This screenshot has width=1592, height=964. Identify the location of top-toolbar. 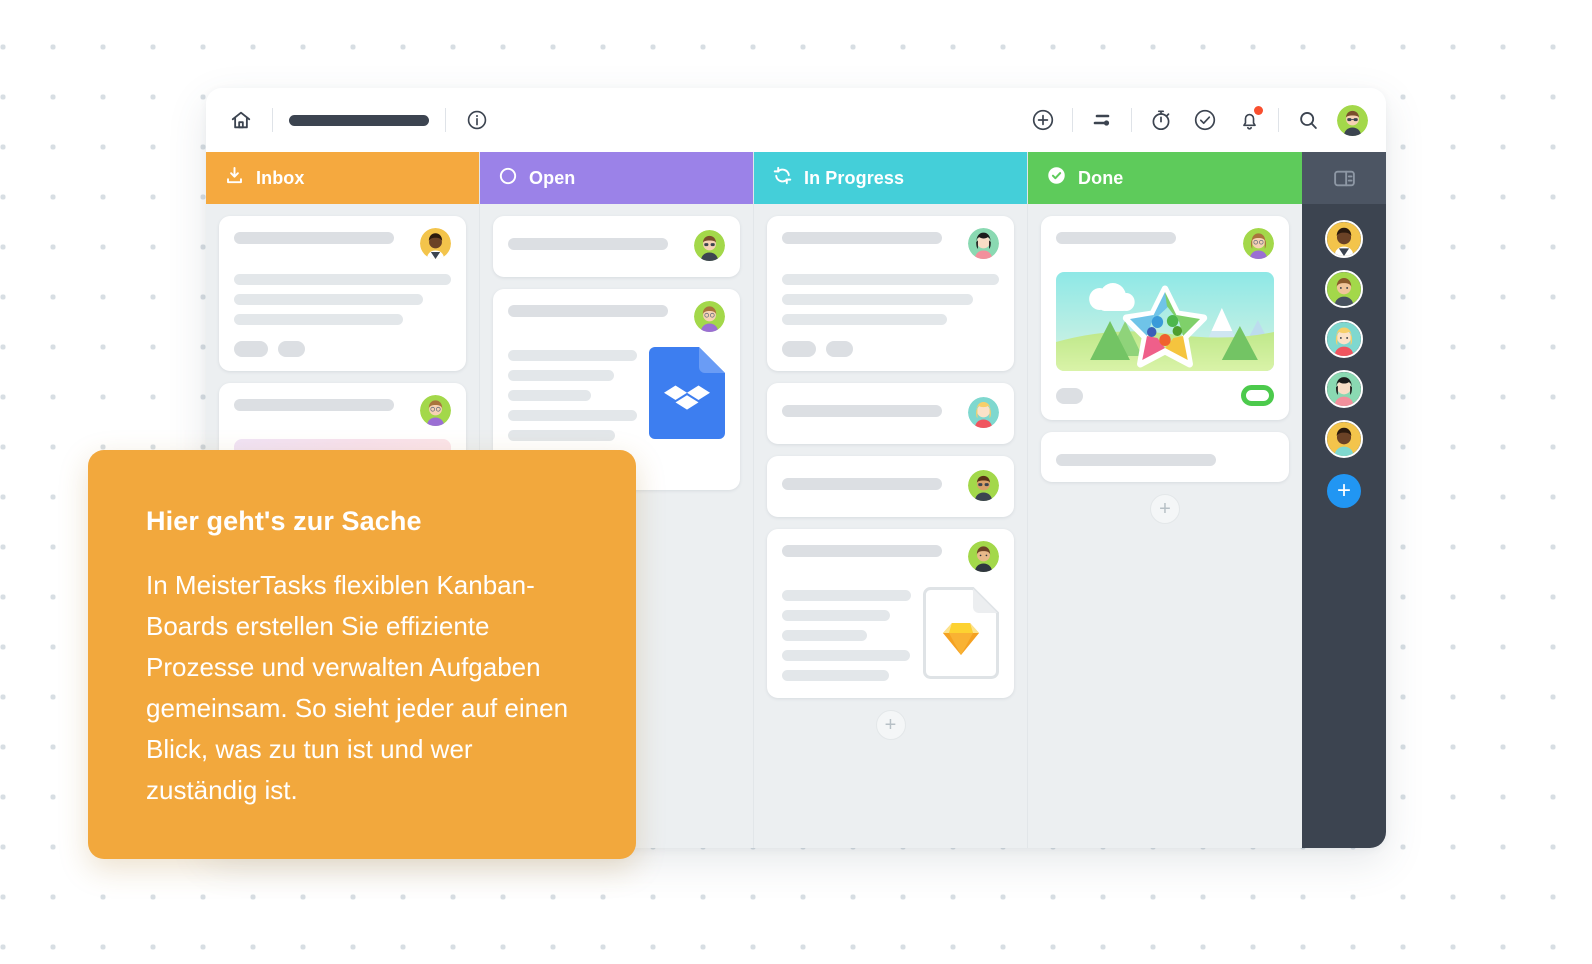
(796, 120).